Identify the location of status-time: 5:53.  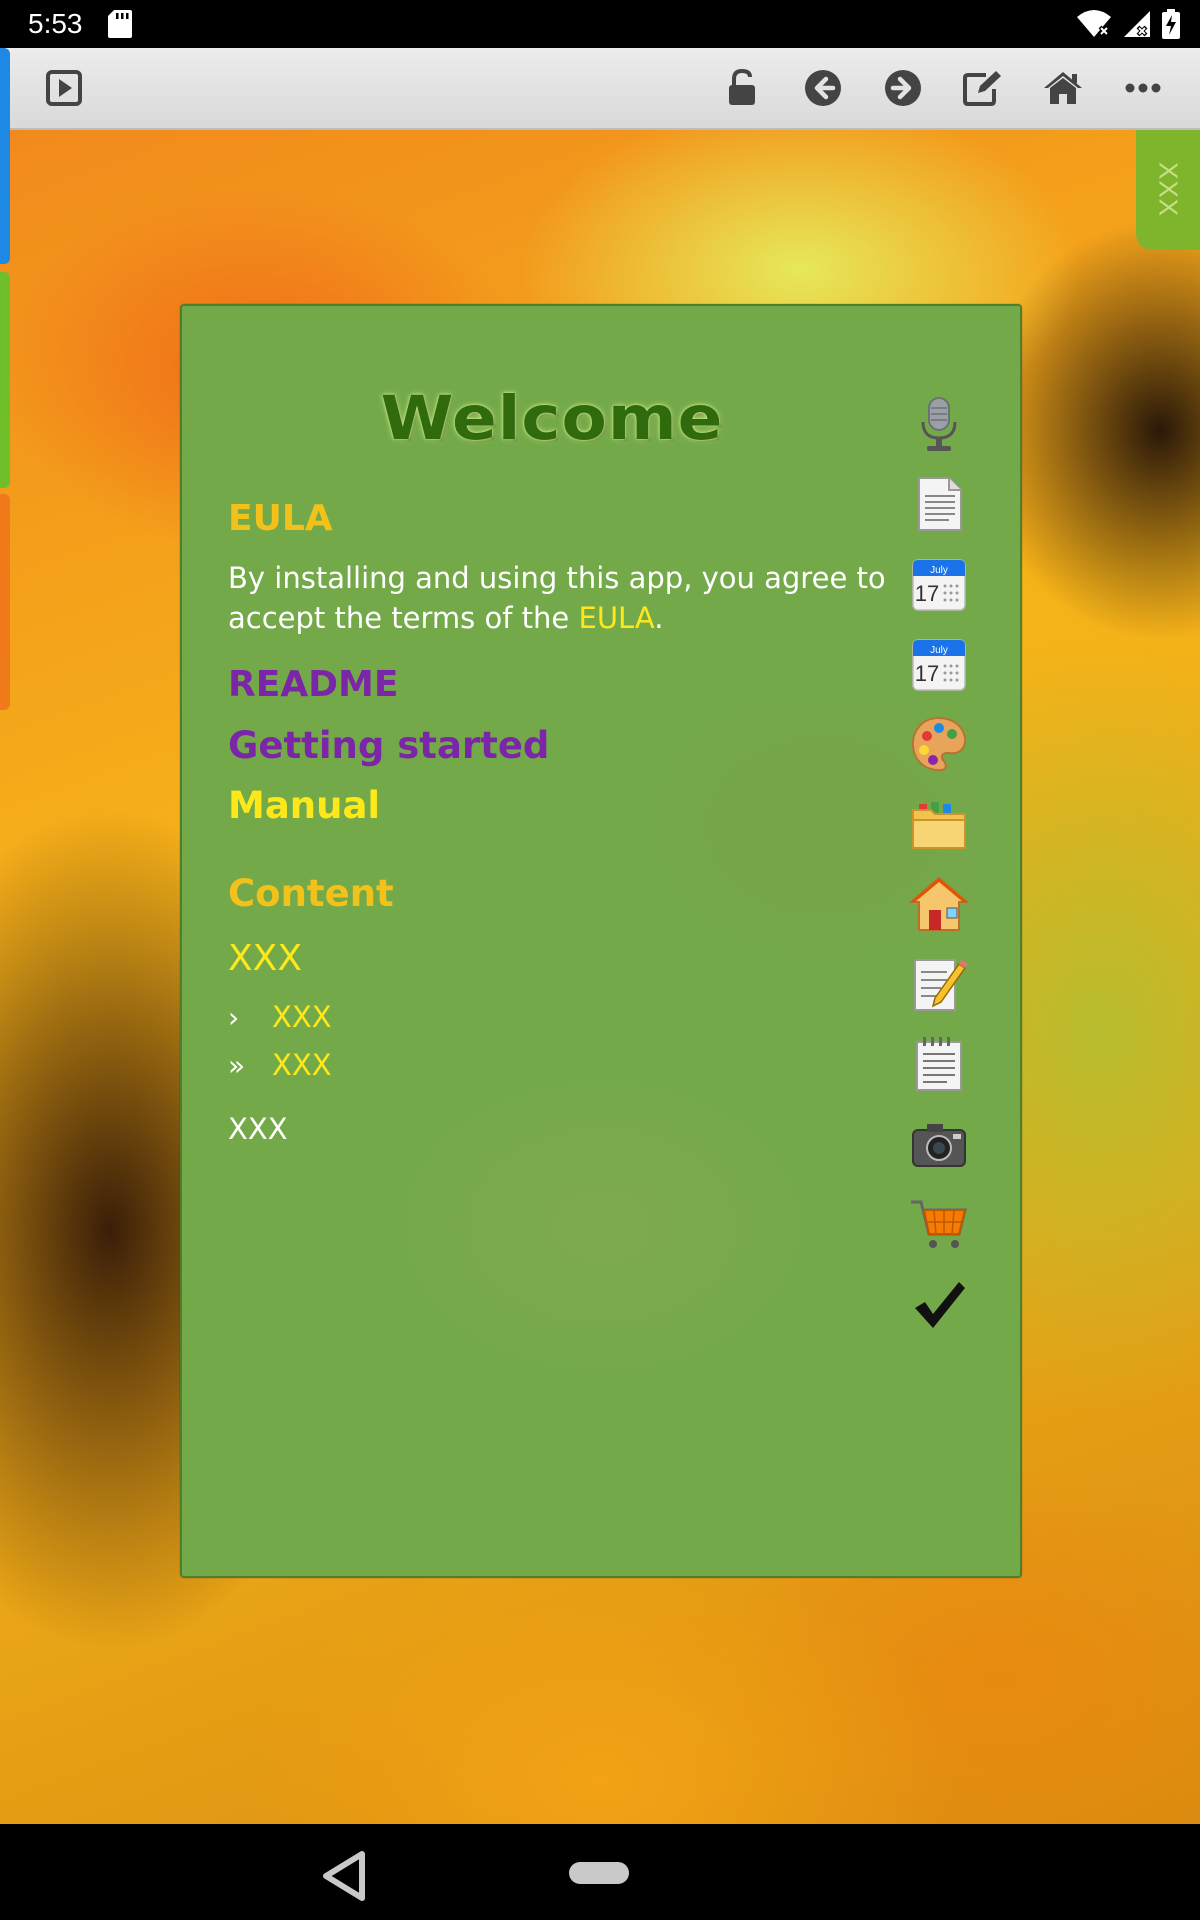
(55, 23).